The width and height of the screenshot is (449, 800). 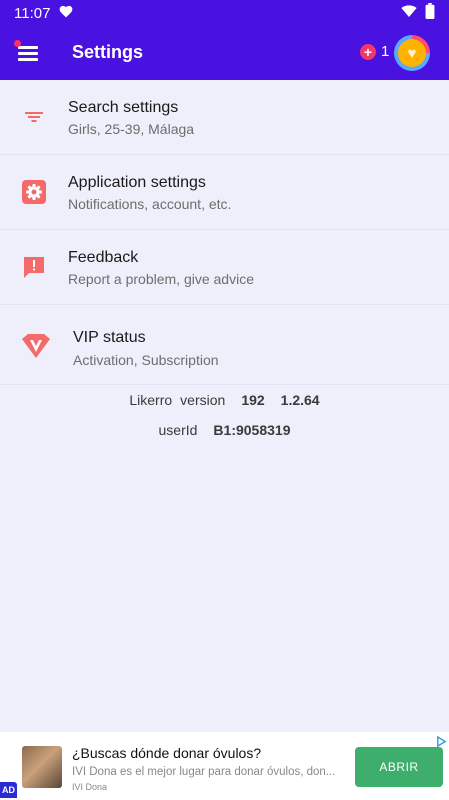 What do you see at coordinates (441, 741) in the screenshot?
I see `ad-choices-icon` at bounding box center [441, 741].